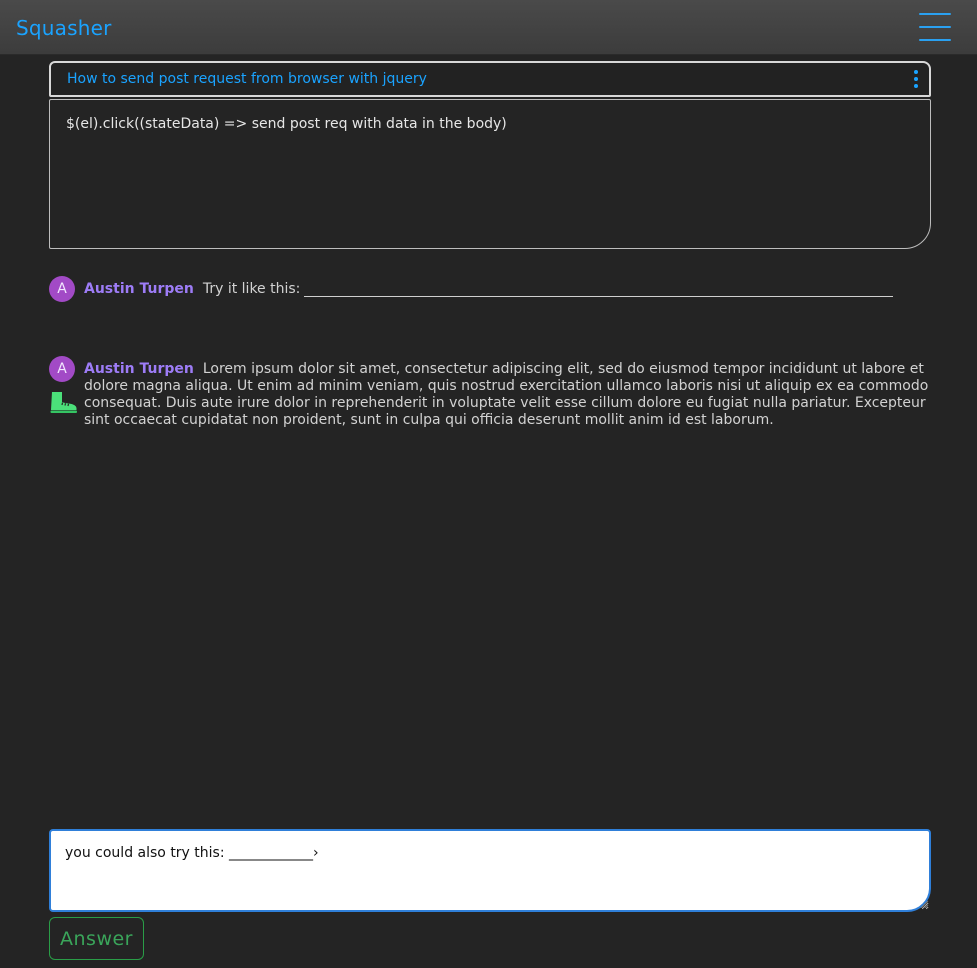  Describe the element at coordinates (63, 402) in the screenshot. I see `boot-icon` at that location.